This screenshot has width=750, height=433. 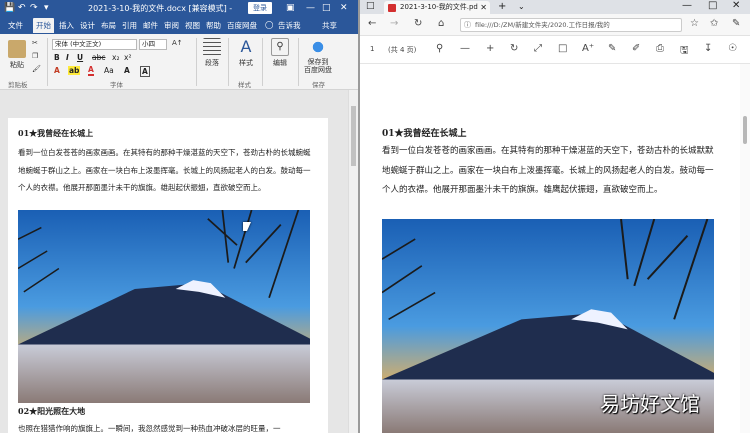 I want to click on underline-button: U, so click(x=80, y=57).